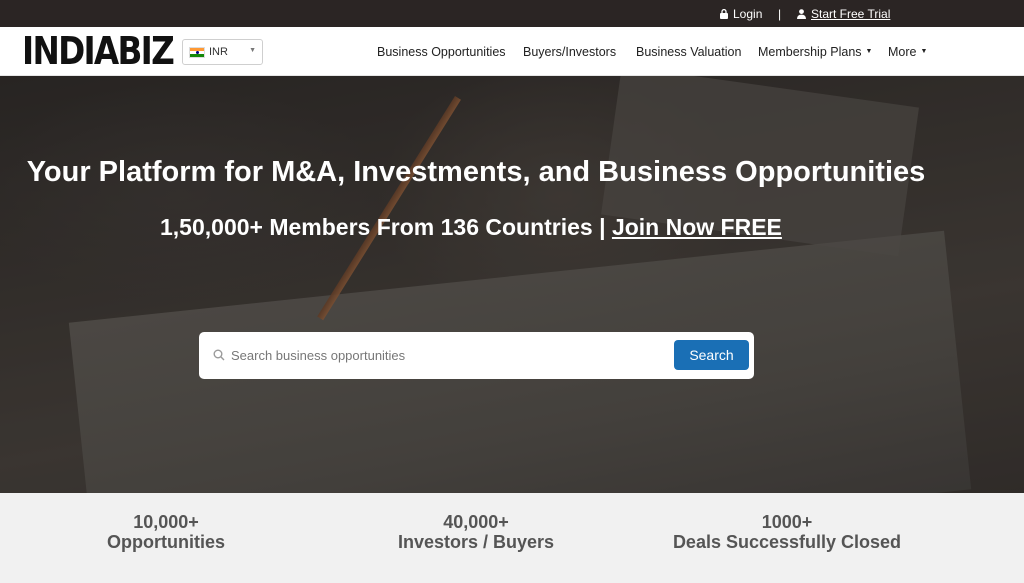 Image resolution: width=1024 pixels, height=583 pixels. I want to click on stat-number: 1000+, so click(787, 522).